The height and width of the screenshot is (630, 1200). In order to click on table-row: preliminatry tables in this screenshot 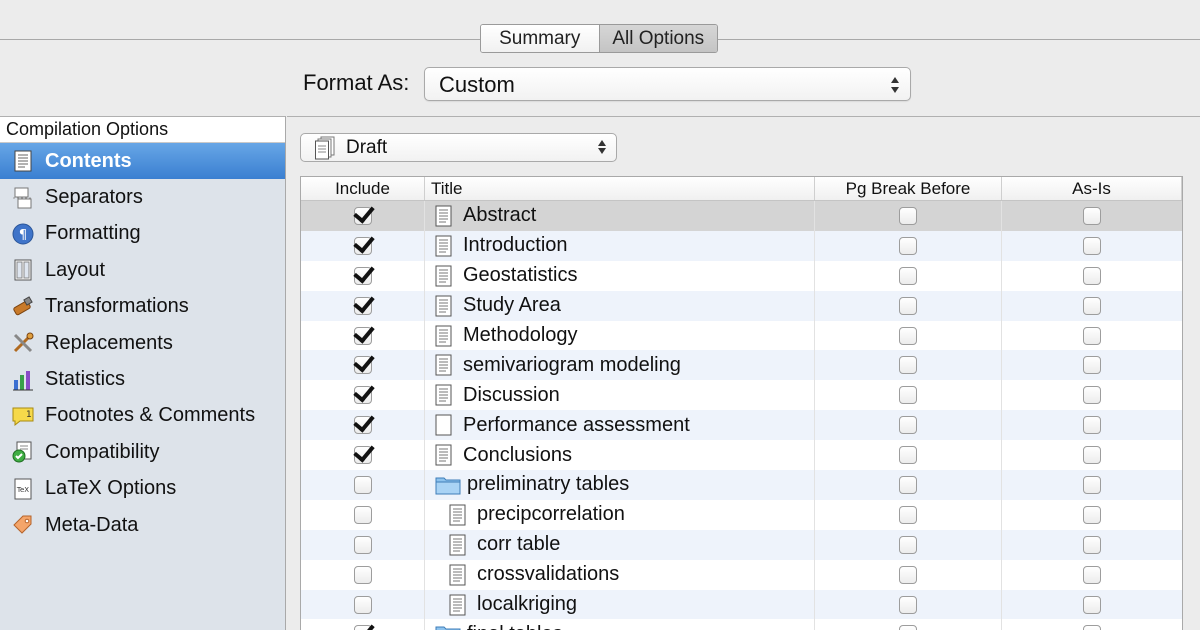, I will do `click(741, 485)`.